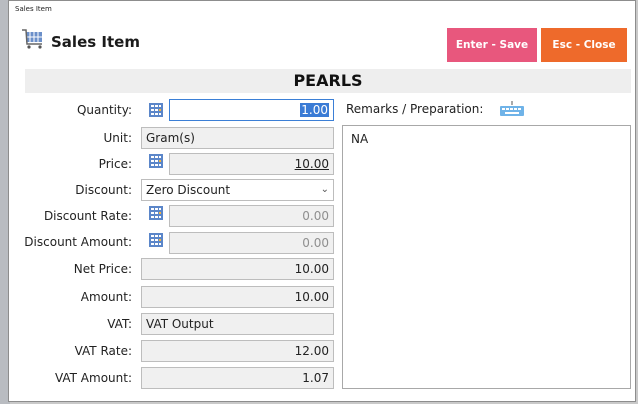 The height and width of the screenshot is (404, 638). Describe the element at coordinates (103, 190) in the screenshot. I see `discount-label: Discount:` at that location.